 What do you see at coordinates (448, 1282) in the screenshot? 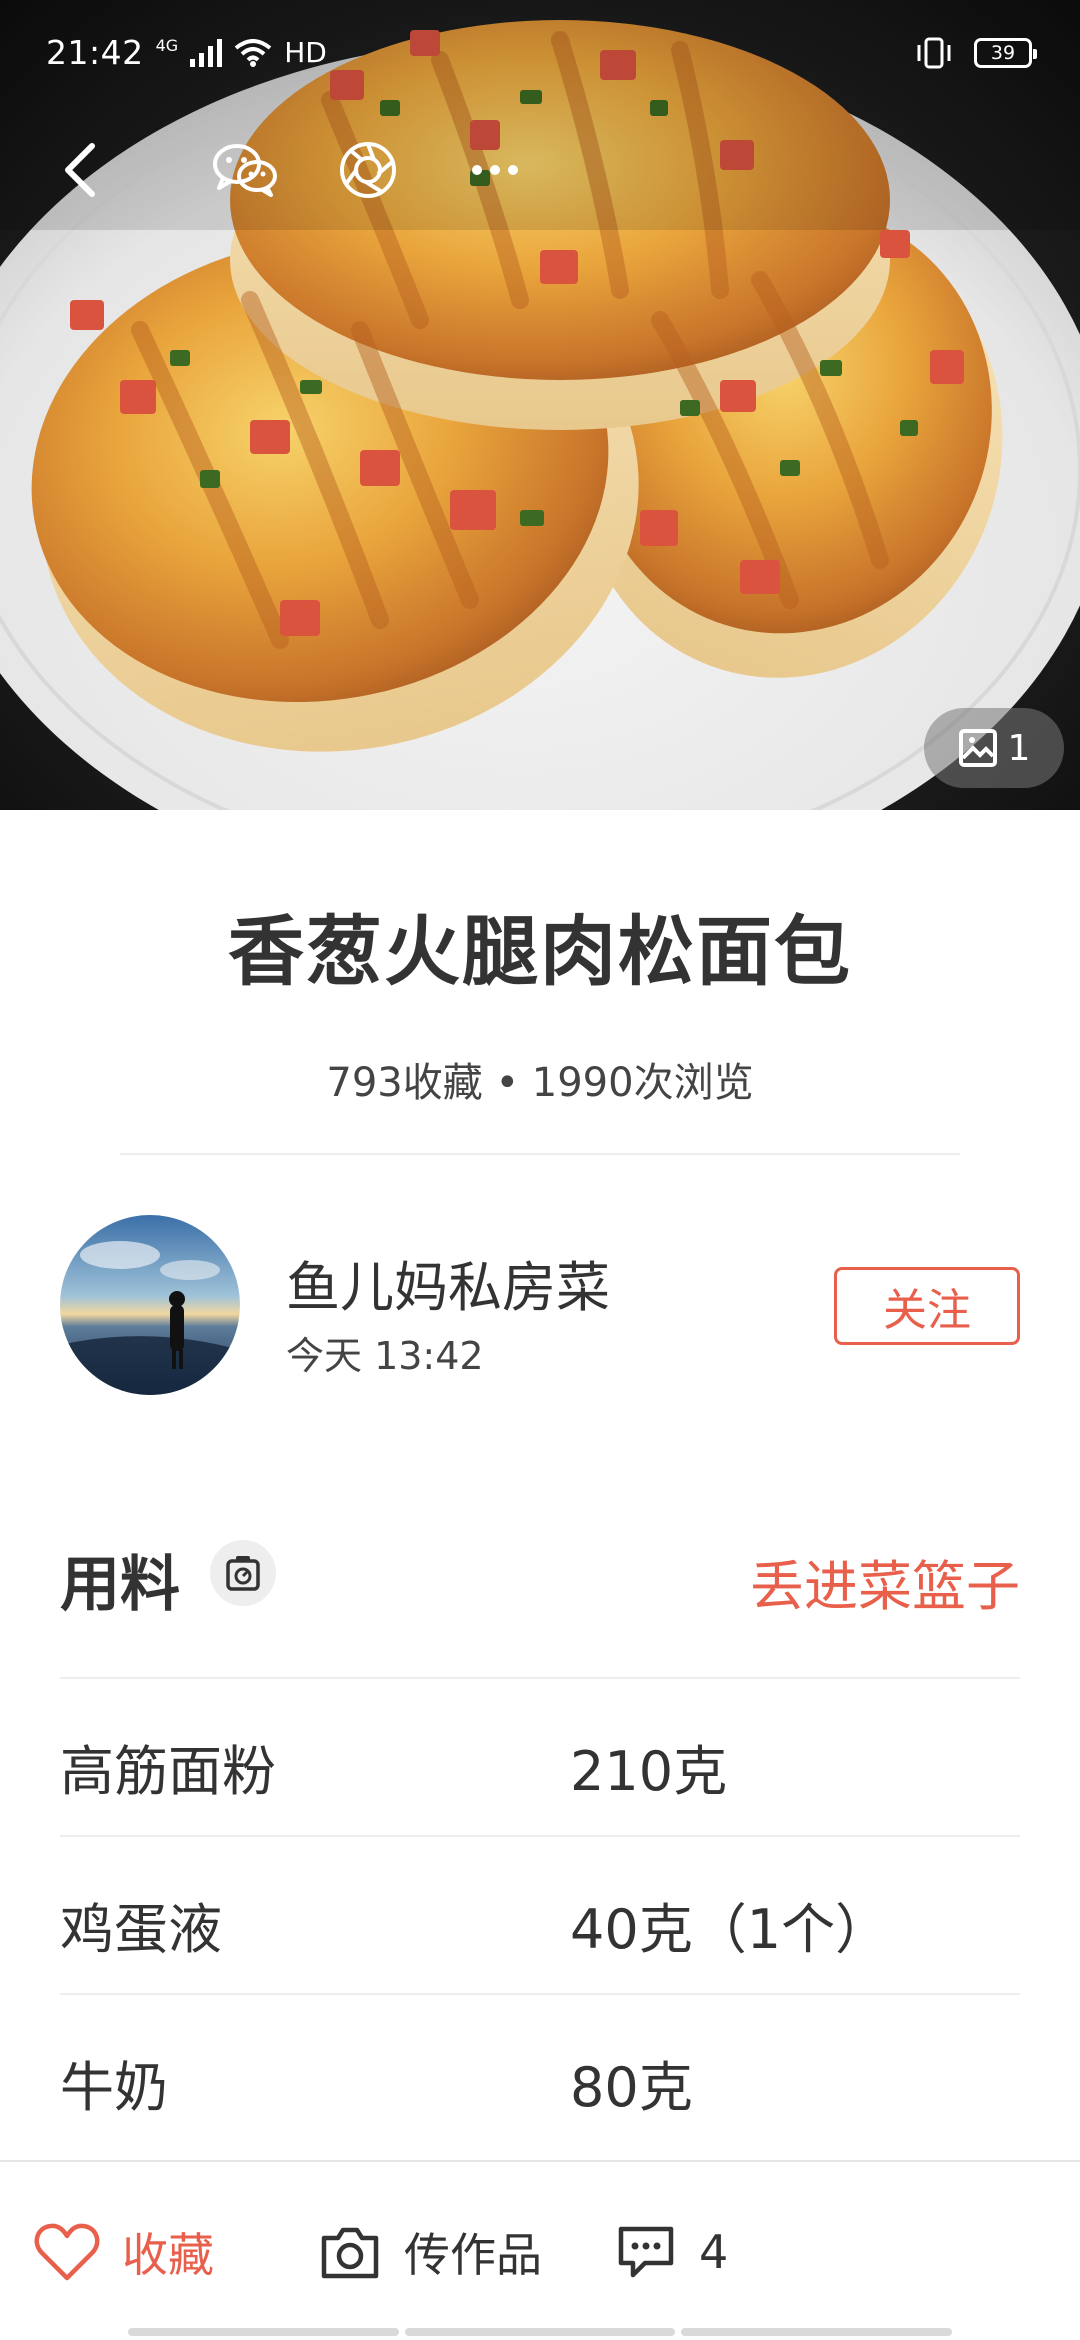
I see `author-name: 鱼儿妈私房菜` at bounding box center [448, 1282].